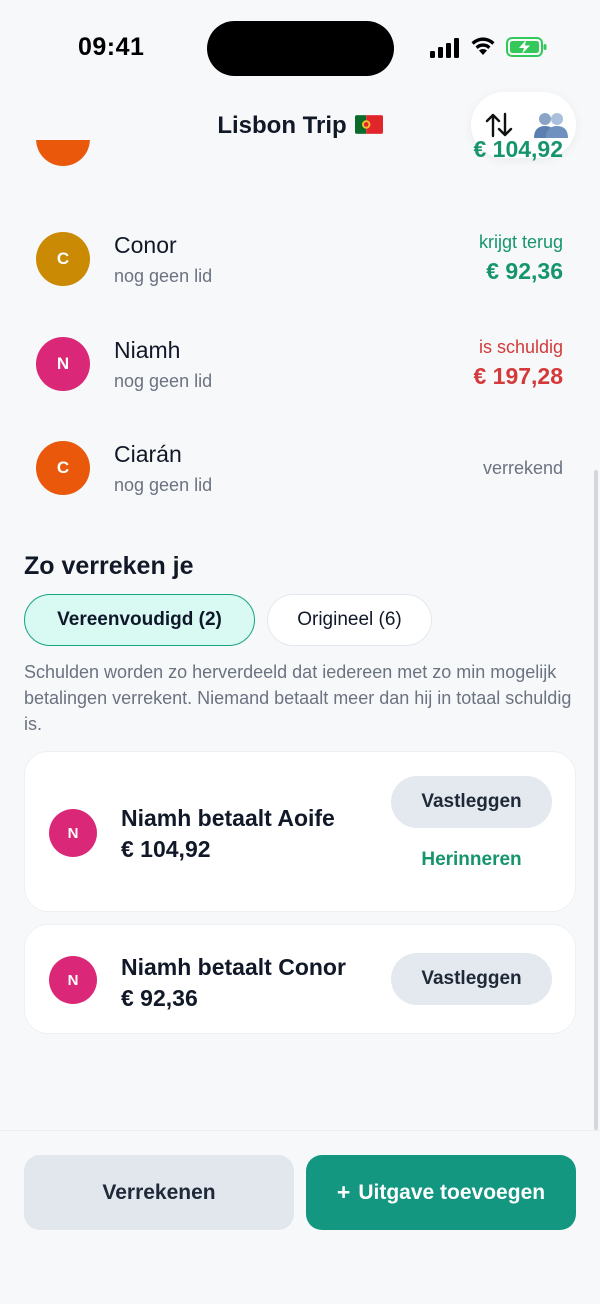 The height and width of the screenshot is (1304, 600). What do you see at coordinates (159, 1192) in the screenshot?
I see `settle-button: Verrekenen` at bounding box center [159, 1192].